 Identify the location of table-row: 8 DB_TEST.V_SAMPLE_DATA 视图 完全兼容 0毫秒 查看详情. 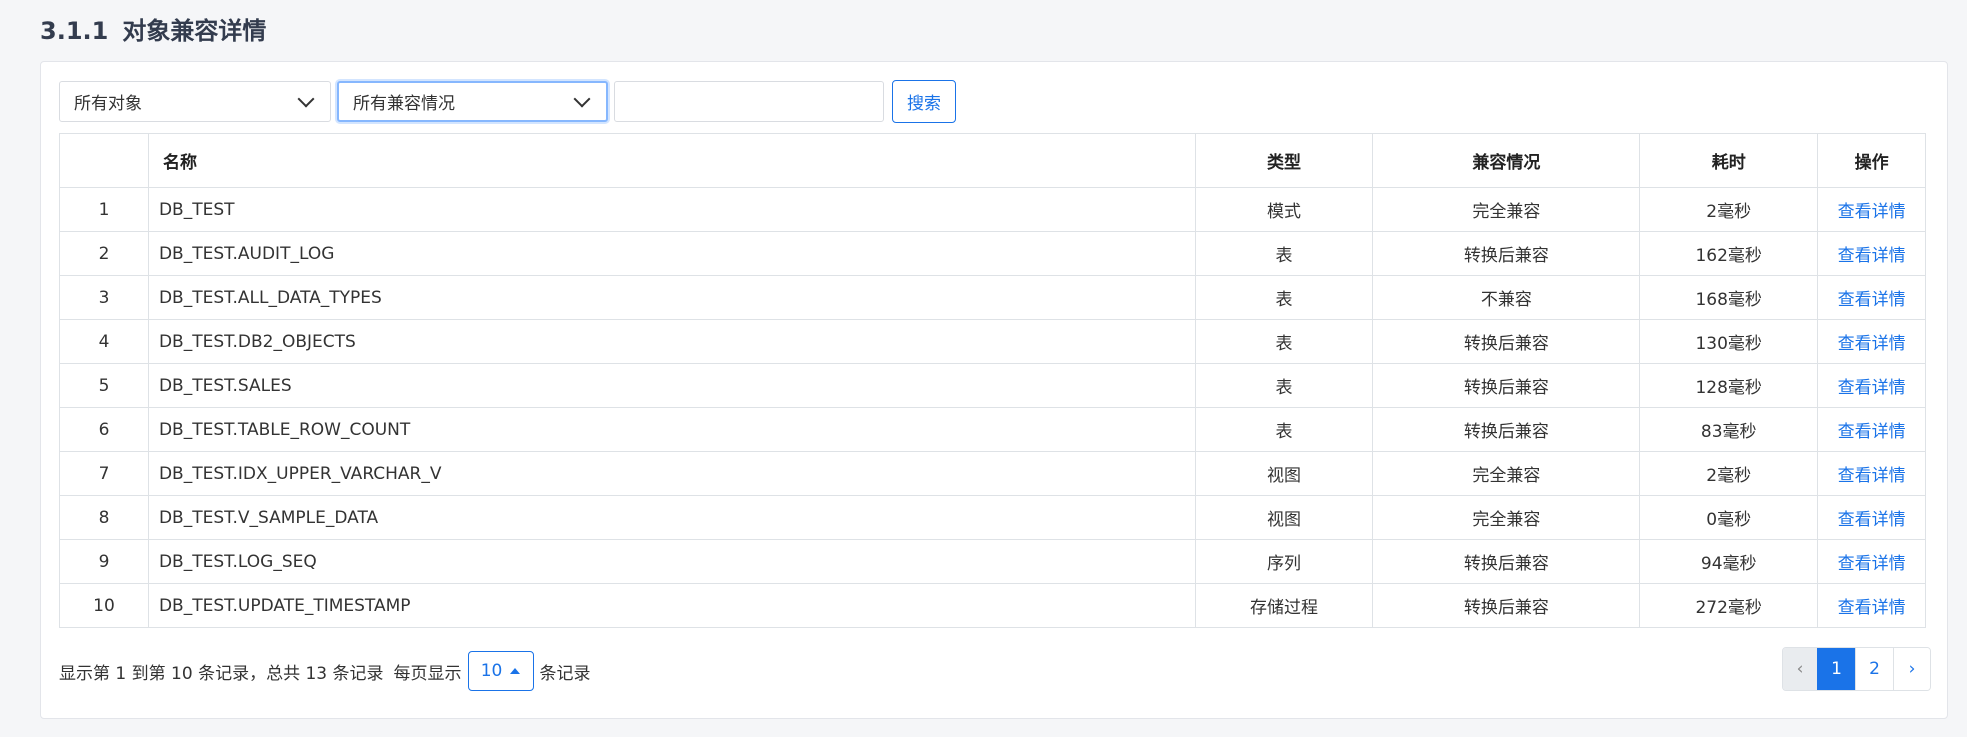
(992, 517).